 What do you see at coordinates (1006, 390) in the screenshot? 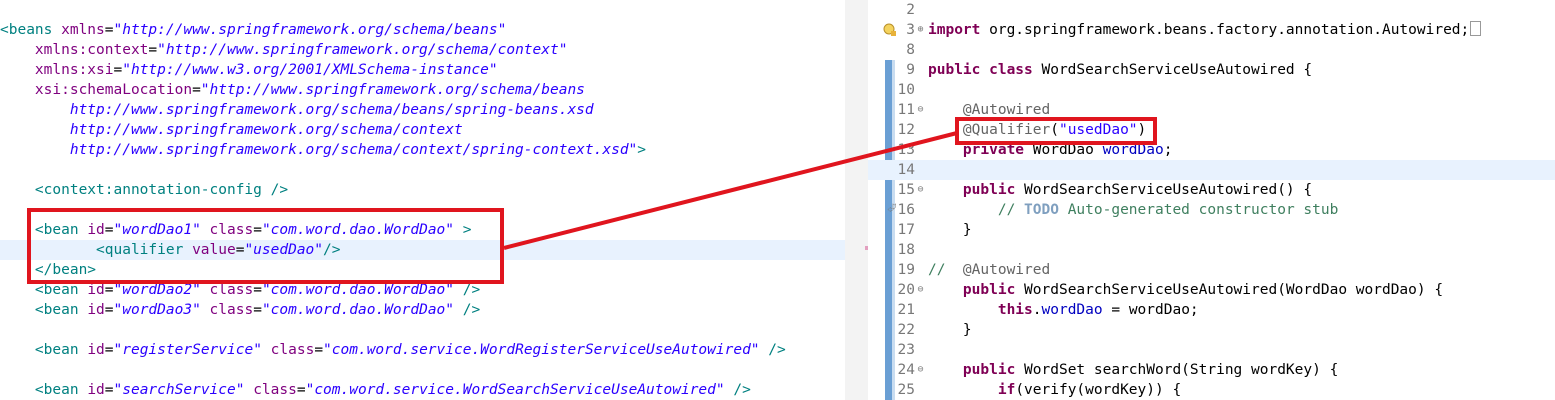
I see `keyword: if` at bounding box center [1006, 390].